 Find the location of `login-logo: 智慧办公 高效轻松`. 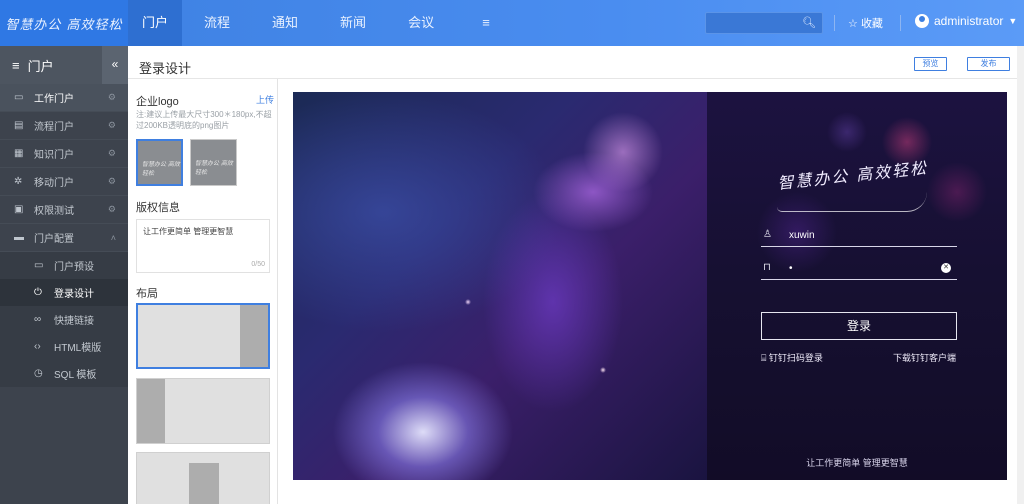

login-logo: 智慧办公 高效轻松 is located at coordinates (852, 175).